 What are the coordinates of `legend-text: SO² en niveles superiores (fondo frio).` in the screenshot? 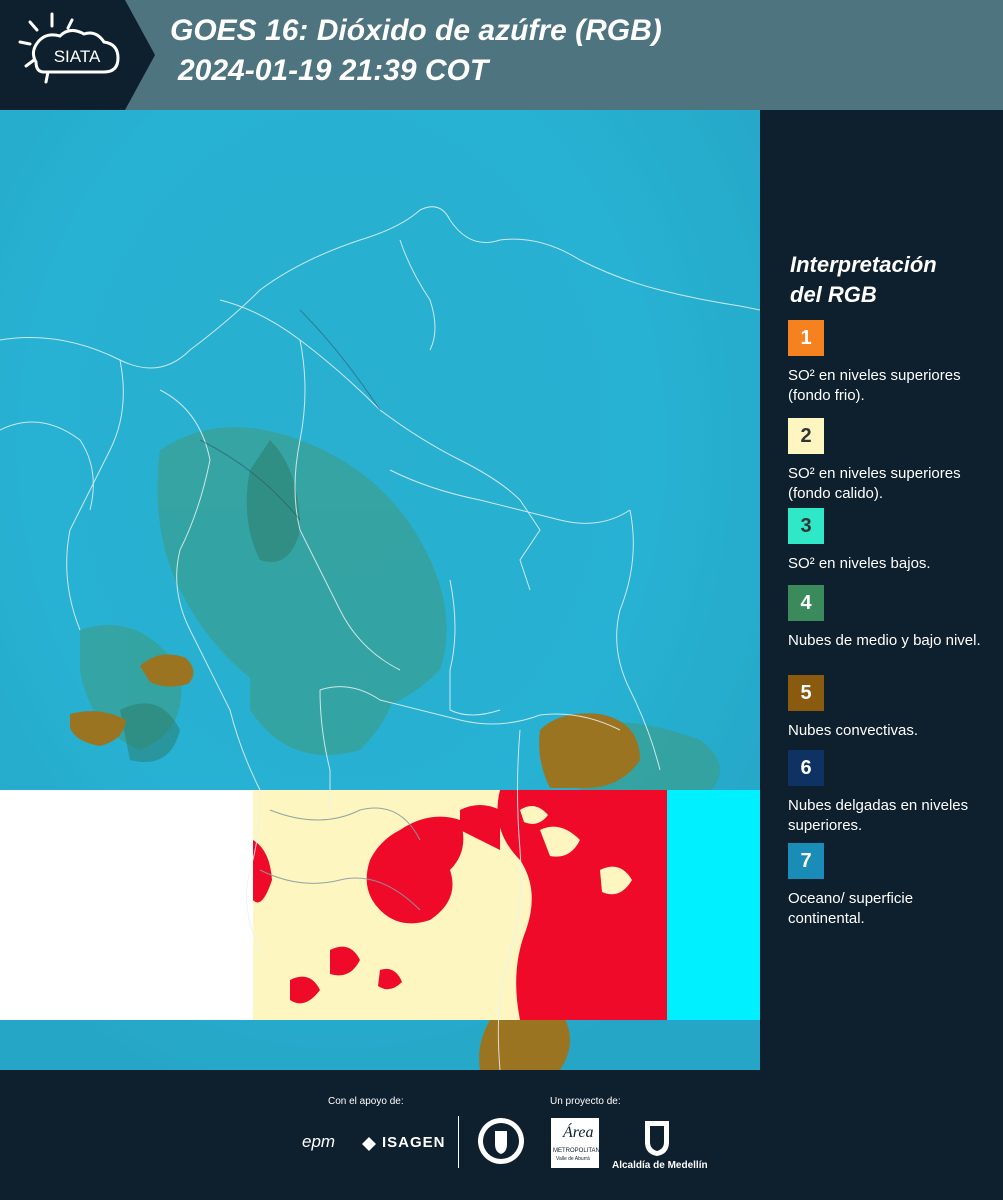 It's located at (874, 385).